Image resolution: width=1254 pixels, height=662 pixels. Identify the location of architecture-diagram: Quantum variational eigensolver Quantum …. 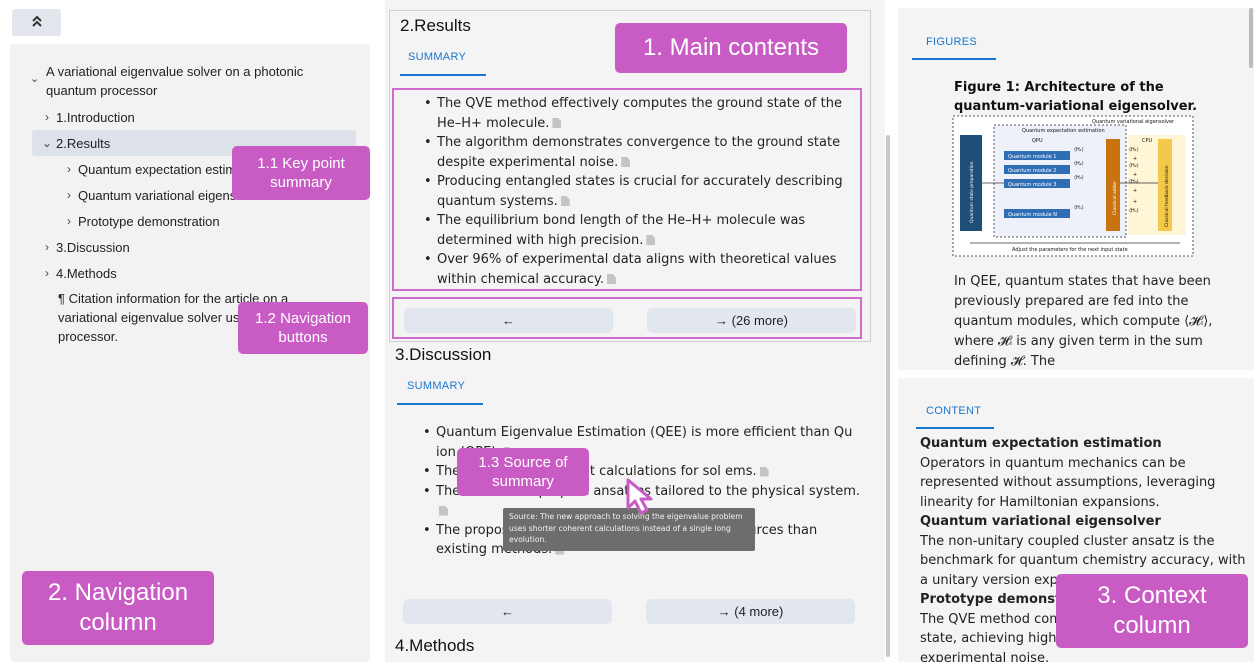
(1073, 186).